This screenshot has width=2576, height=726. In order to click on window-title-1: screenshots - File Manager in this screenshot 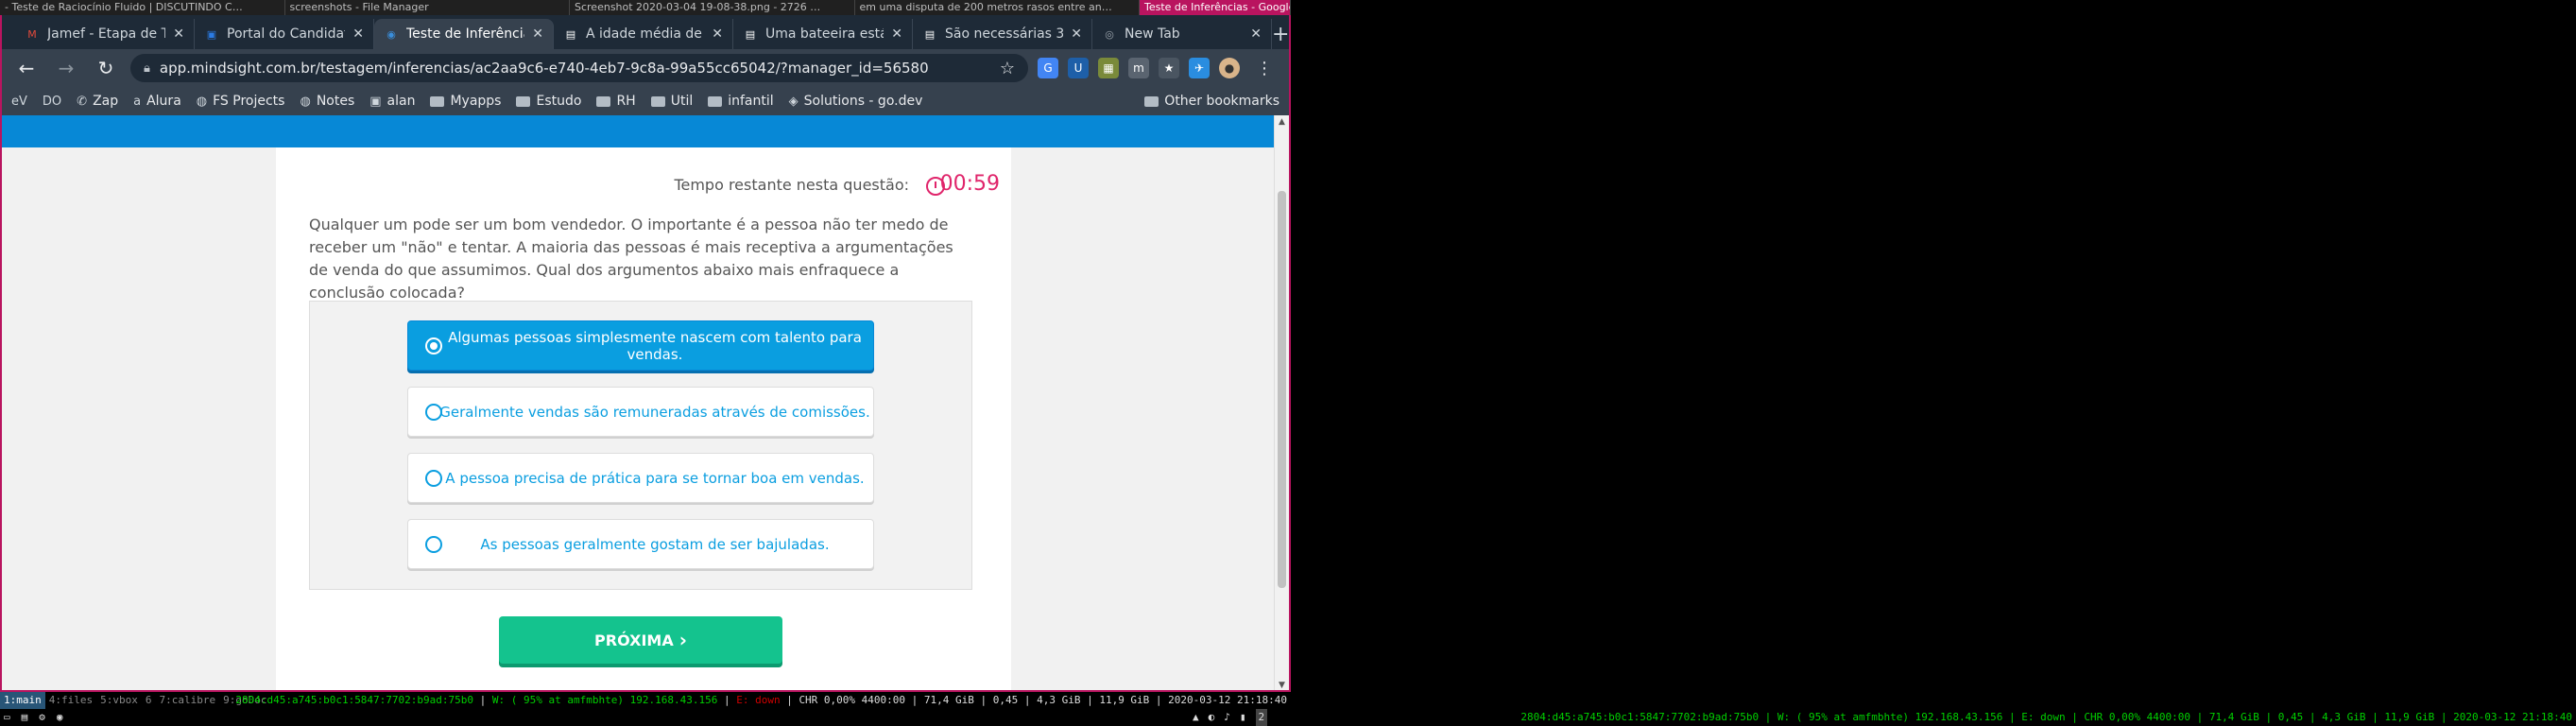, I will do `click(427, 7)`.